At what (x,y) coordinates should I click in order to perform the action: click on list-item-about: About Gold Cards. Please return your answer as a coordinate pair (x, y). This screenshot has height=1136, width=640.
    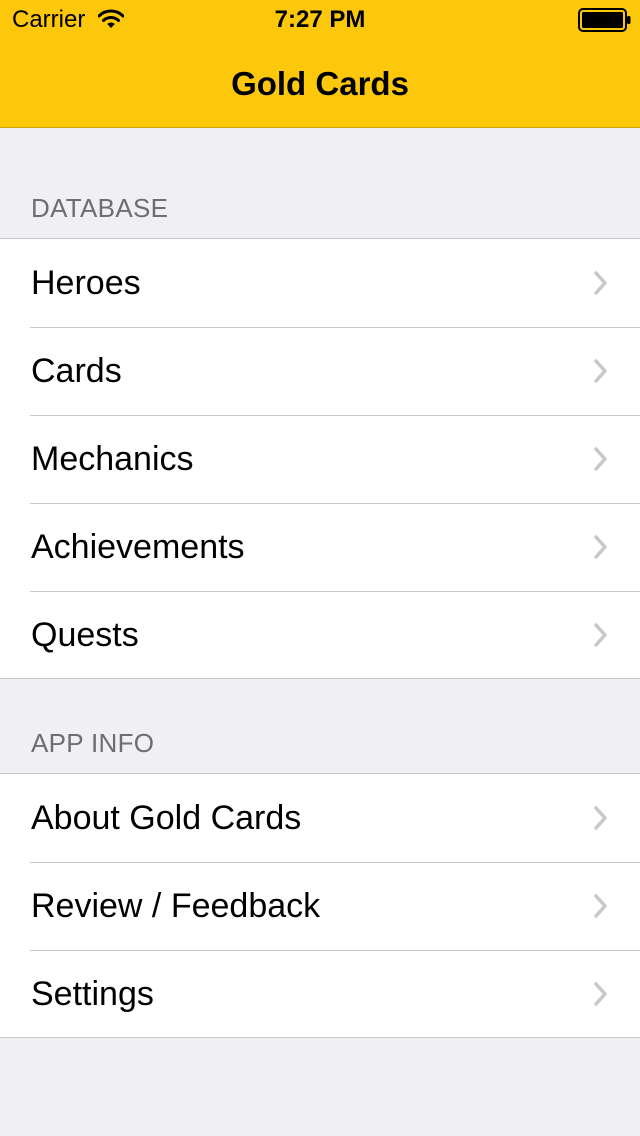
    Looking at the image, I should click on (320, 818).